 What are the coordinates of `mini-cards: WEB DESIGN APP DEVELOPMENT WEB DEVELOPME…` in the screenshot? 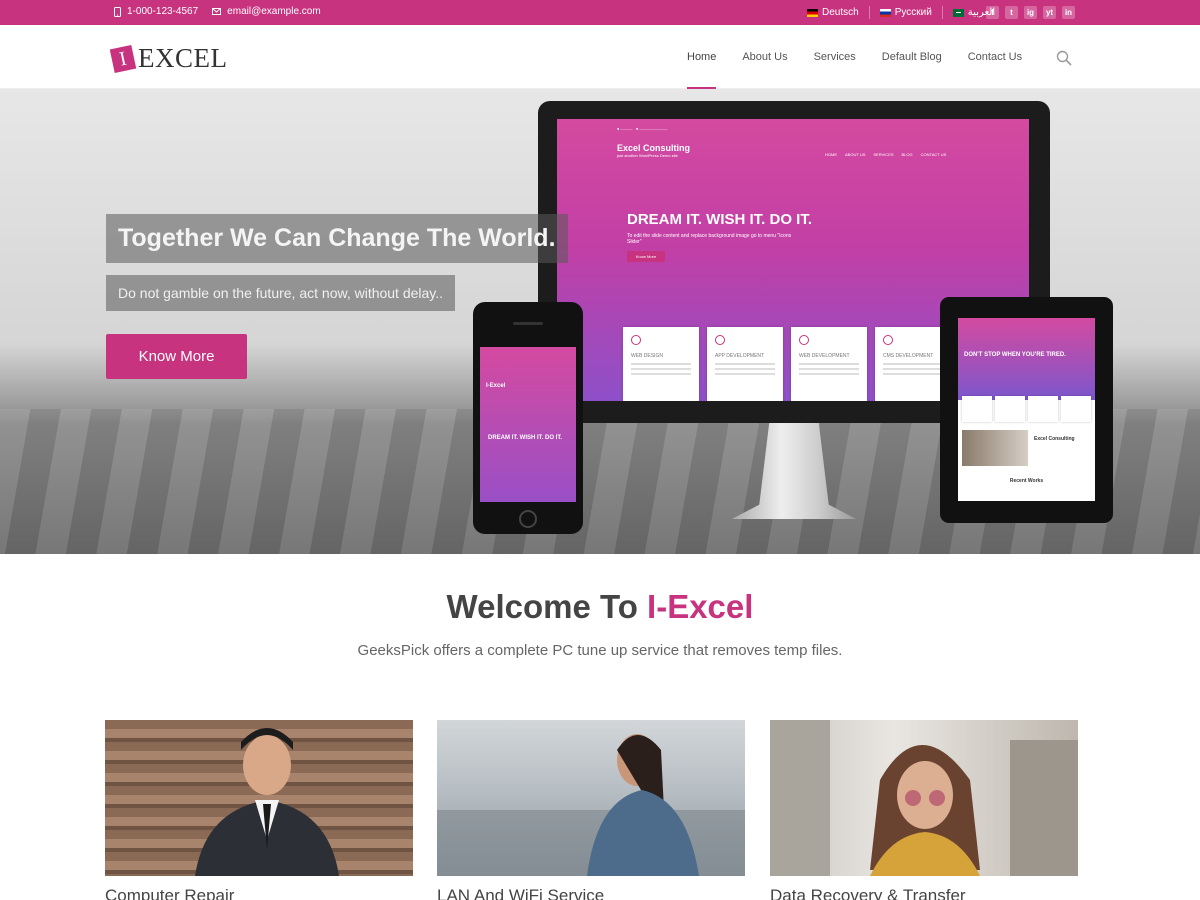 It's located at (787, 364).